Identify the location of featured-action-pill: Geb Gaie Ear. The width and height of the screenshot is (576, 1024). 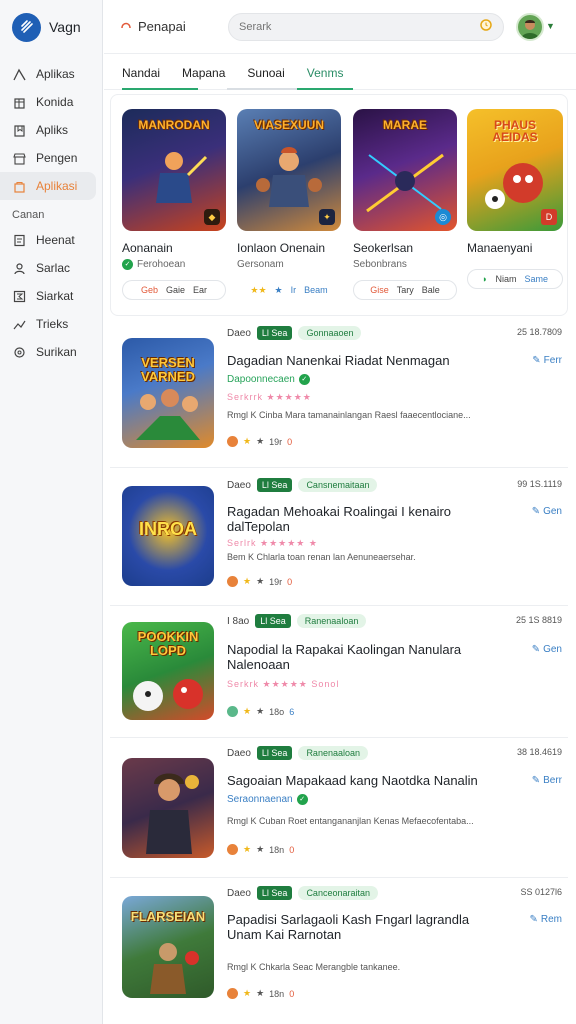
(174, 290).